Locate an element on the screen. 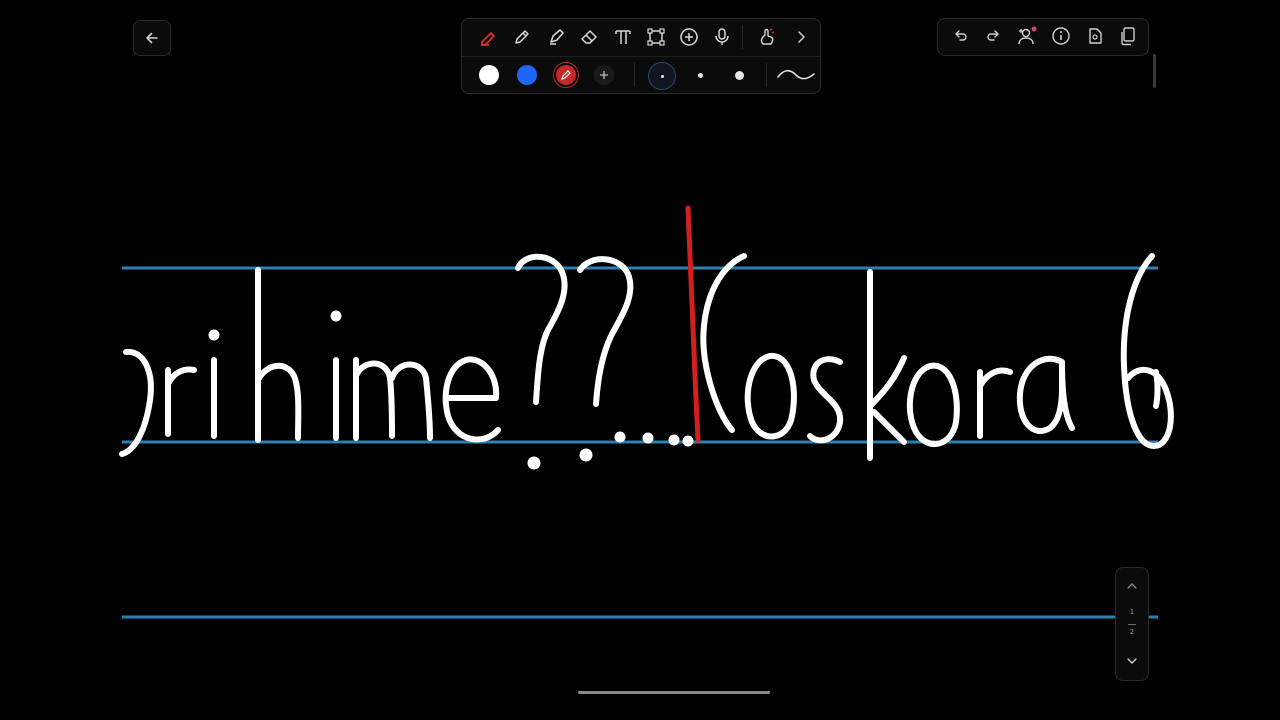 The width and height of the screenshot is (1280, 720). page-settings-button is located at coordinates (1095, 36).